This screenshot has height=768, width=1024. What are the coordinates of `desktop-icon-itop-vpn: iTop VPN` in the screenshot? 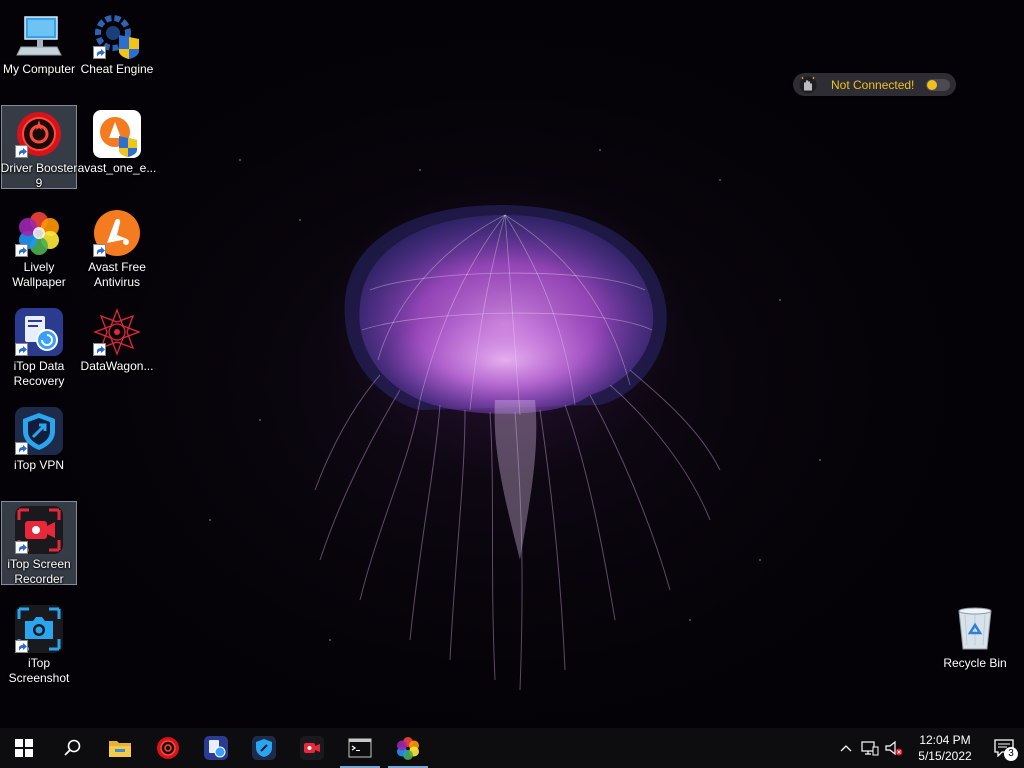 It's located at (39, 445).